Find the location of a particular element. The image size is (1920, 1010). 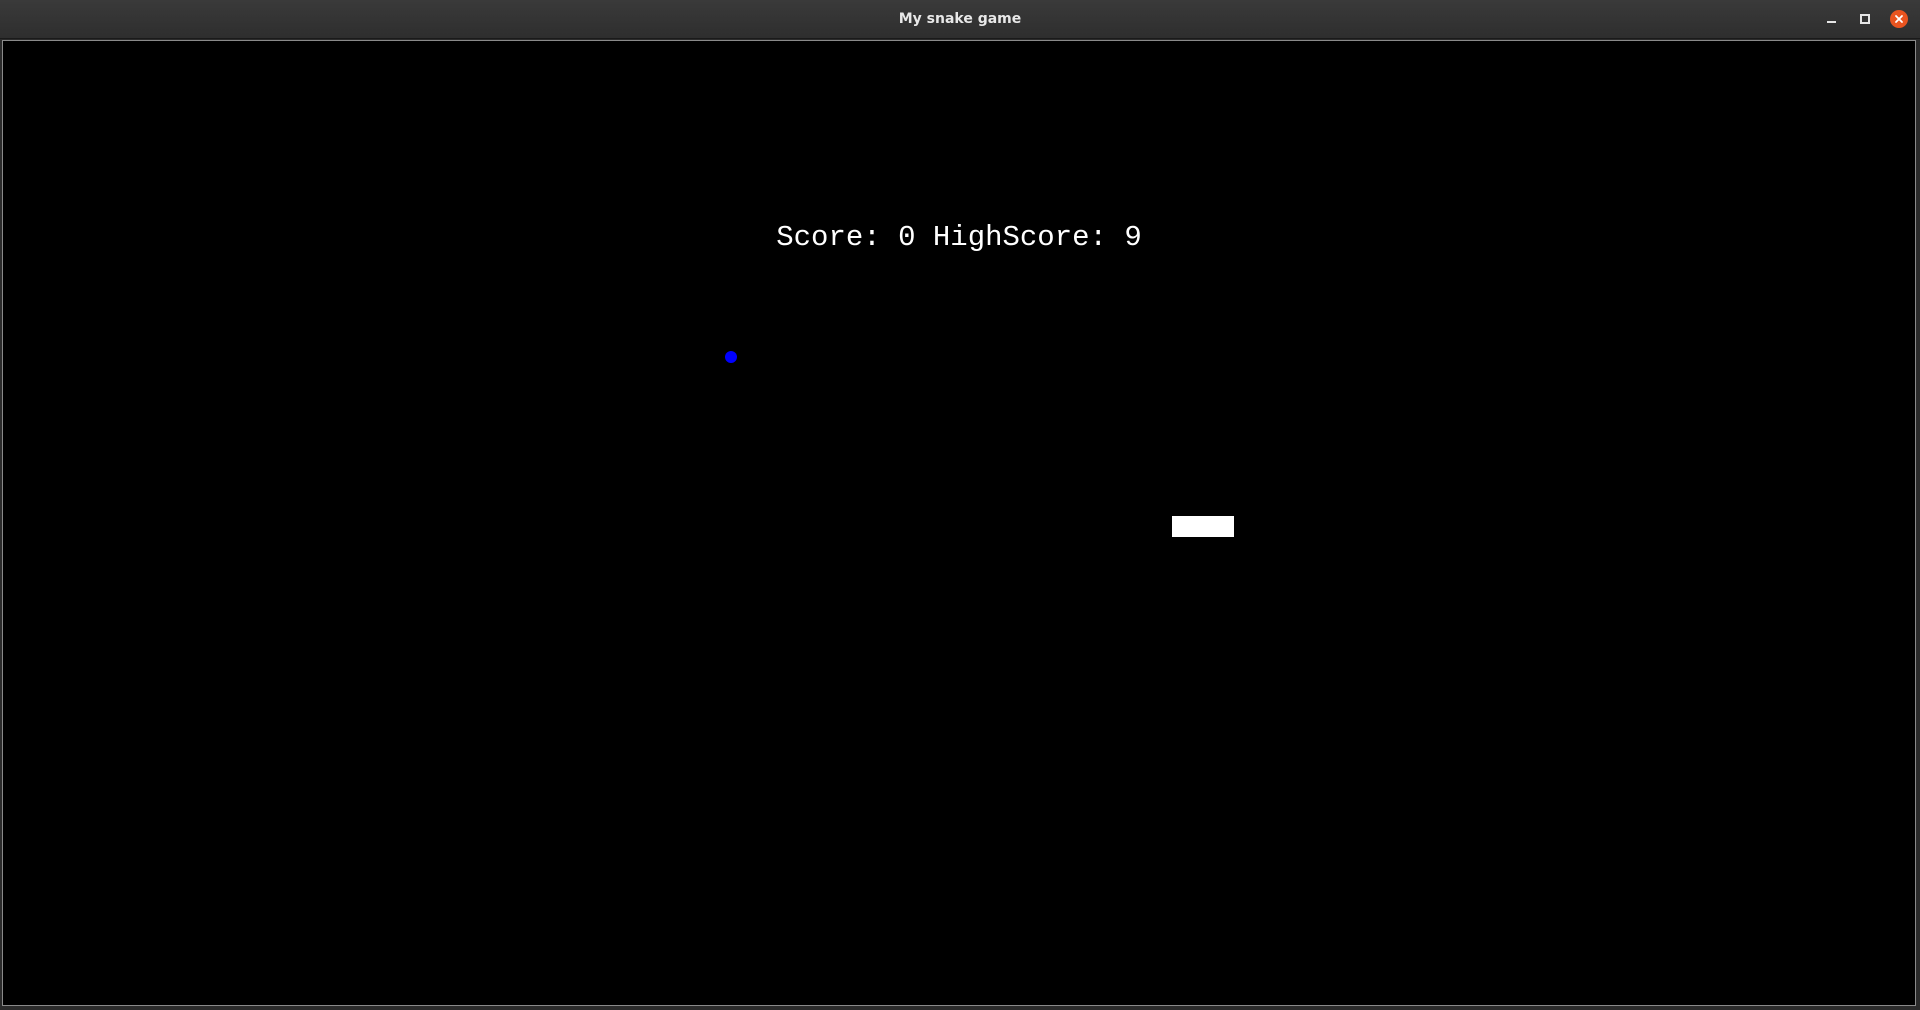

window-title: My snake game is located at coordinates (960, 19).